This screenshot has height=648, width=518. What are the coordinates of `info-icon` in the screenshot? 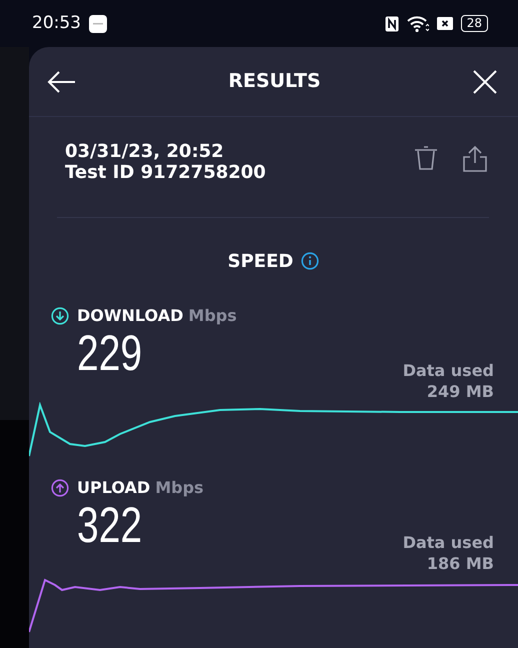 It's located at (310, 261).